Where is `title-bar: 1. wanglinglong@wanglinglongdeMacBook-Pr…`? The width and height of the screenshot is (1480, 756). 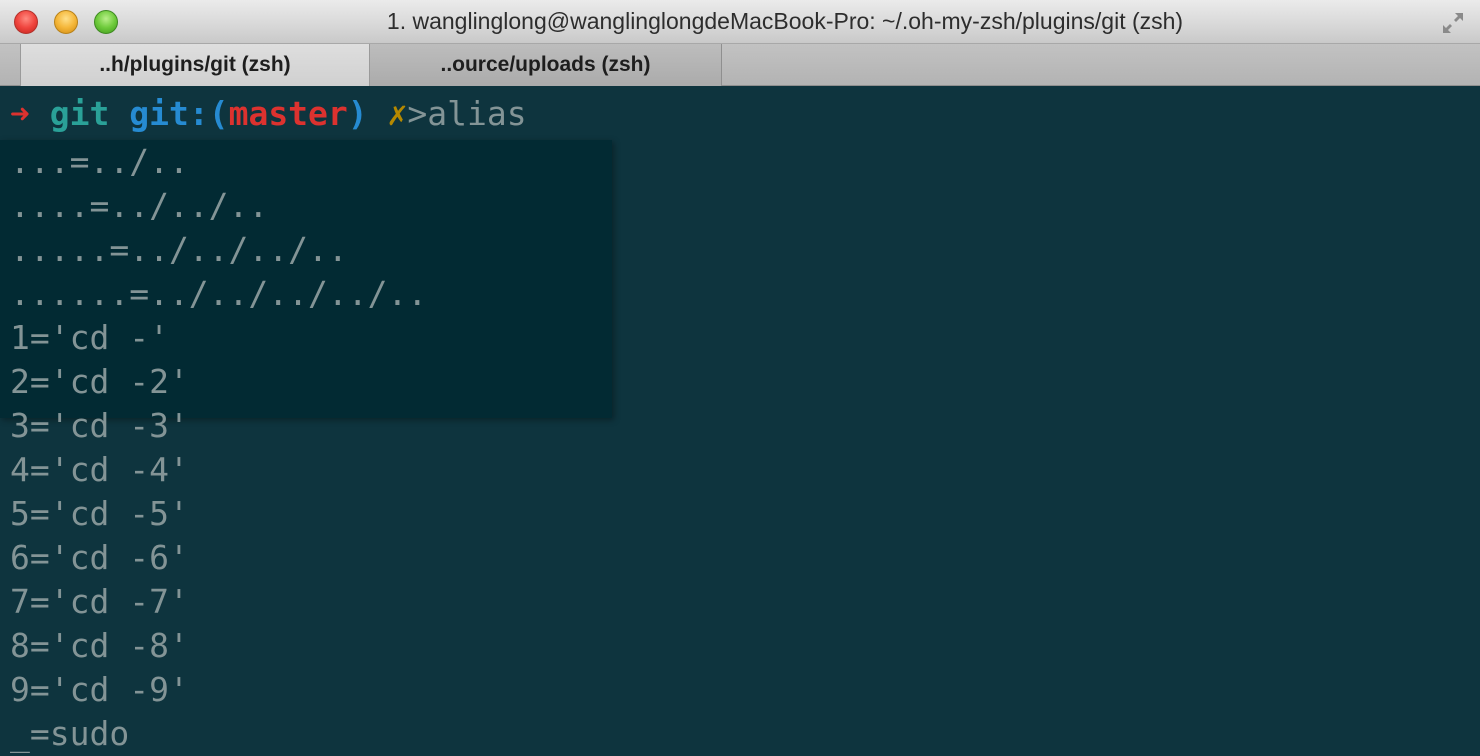 title-bar: 1. wanglinglong@wanglinglongdeMacBook-Pr… is located at coordinates (740, 22).